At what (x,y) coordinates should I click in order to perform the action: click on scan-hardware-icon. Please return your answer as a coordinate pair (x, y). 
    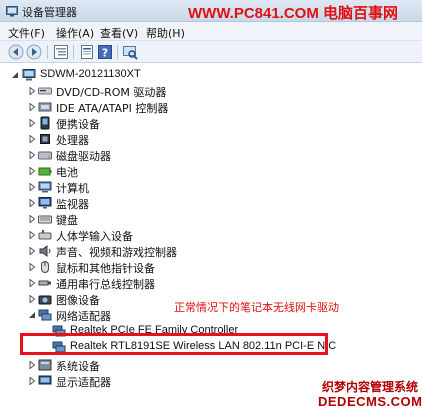
    Looking at the image, I should click on (130, 52).